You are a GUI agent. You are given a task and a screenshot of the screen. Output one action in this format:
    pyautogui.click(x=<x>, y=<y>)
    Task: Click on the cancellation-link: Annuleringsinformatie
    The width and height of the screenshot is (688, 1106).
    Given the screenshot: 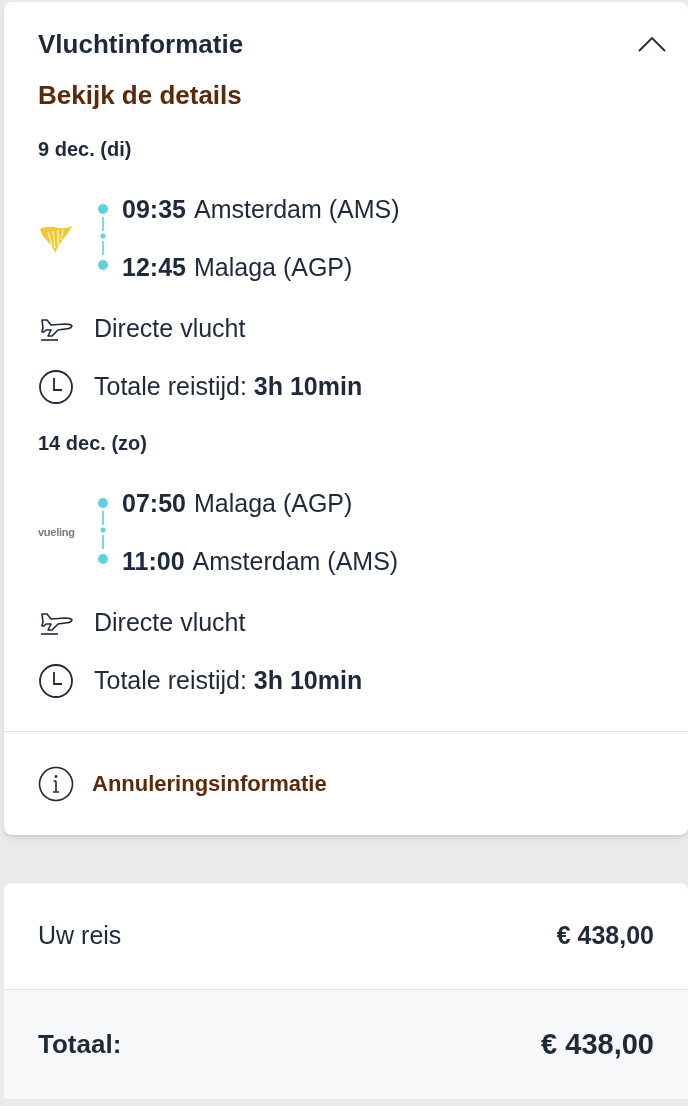 What is the action you would take?
    pyautogui.click(x=209, y=783)
    